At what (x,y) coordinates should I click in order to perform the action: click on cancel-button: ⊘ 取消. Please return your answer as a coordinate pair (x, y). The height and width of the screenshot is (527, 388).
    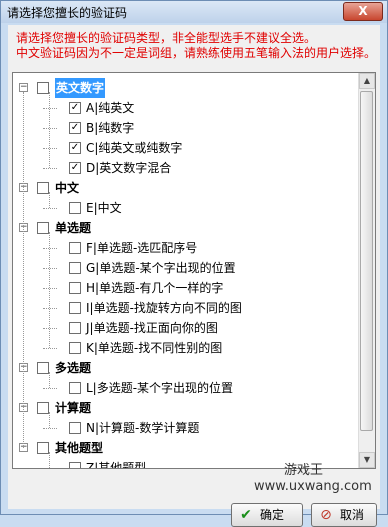
    Looking at the image, I should click on (344, 515).